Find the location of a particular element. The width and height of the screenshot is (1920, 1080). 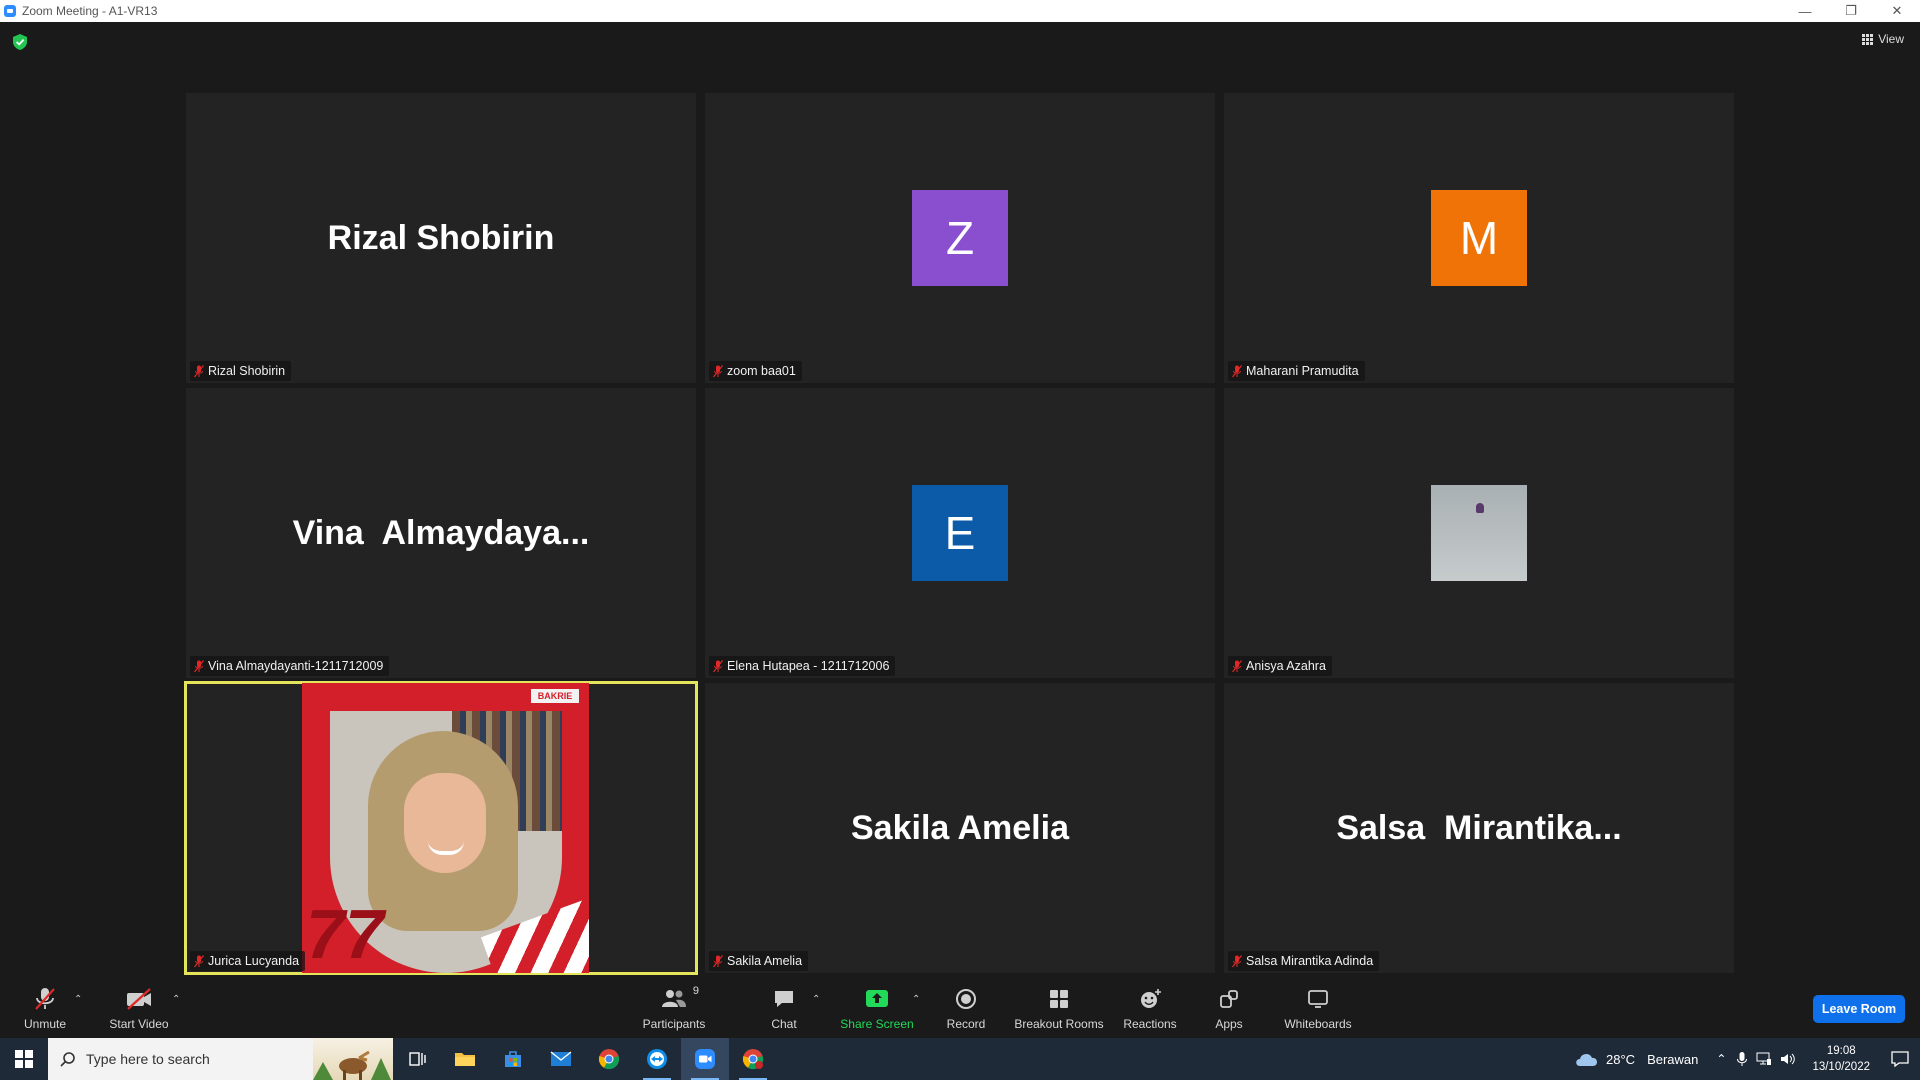

search-placeholder: Type here to search is located at coordinates (148, 1059).